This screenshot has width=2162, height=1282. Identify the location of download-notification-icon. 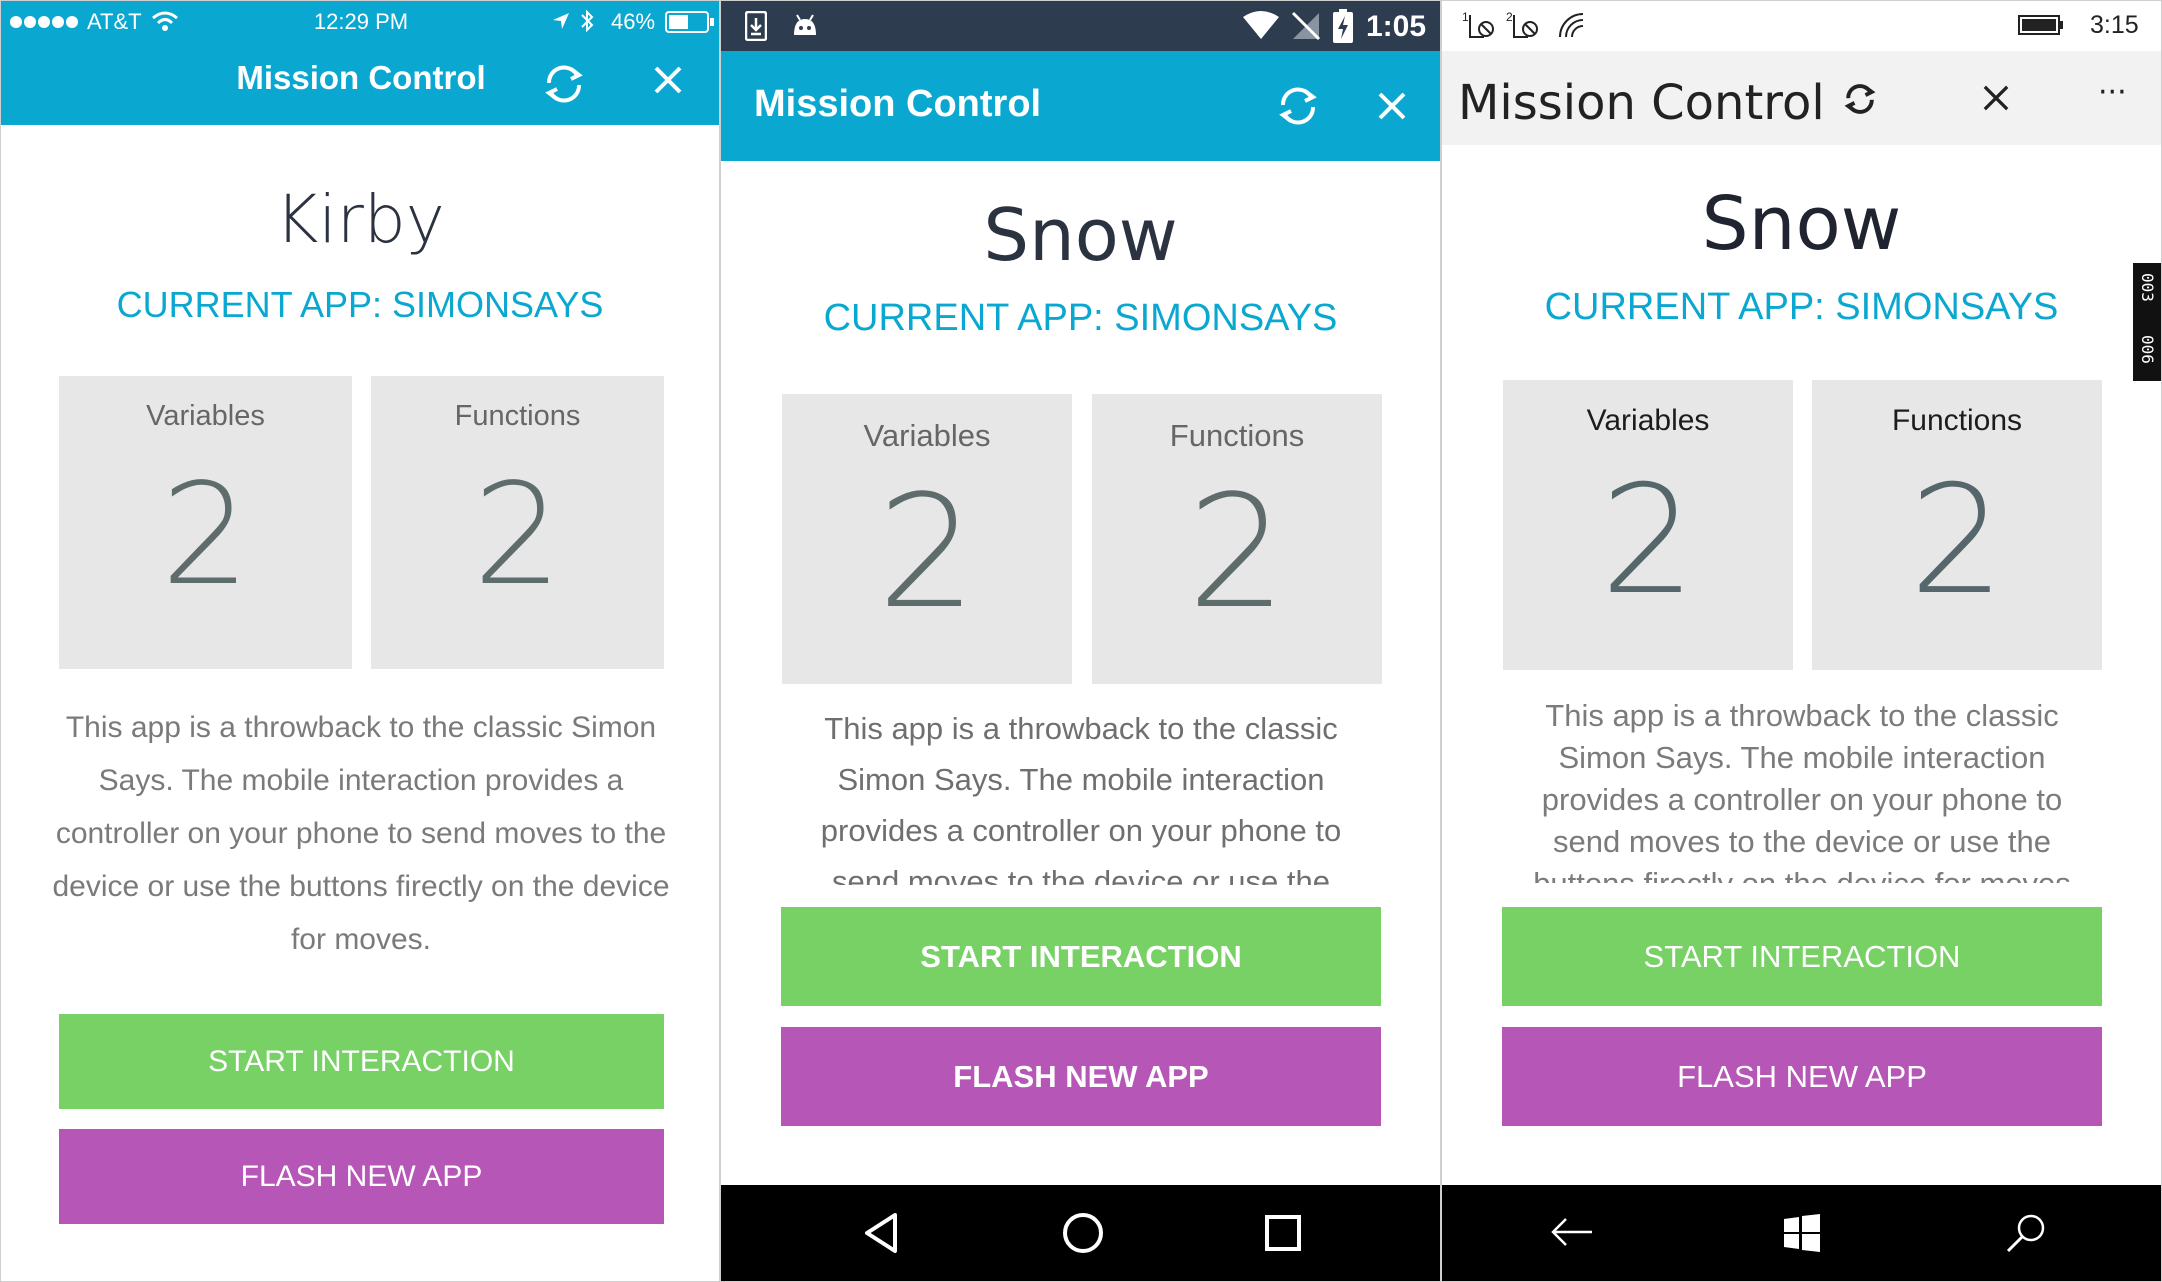
(756, 26).